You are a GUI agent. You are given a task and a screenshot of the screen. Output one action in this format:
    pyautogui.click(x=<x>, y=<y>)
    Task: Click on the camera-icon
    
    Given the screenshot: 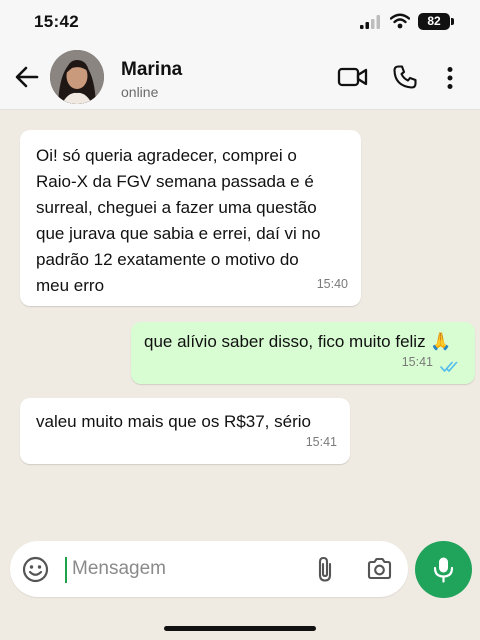 What is the action you would take?
    pyautogui.click(x=379, y=569)
    